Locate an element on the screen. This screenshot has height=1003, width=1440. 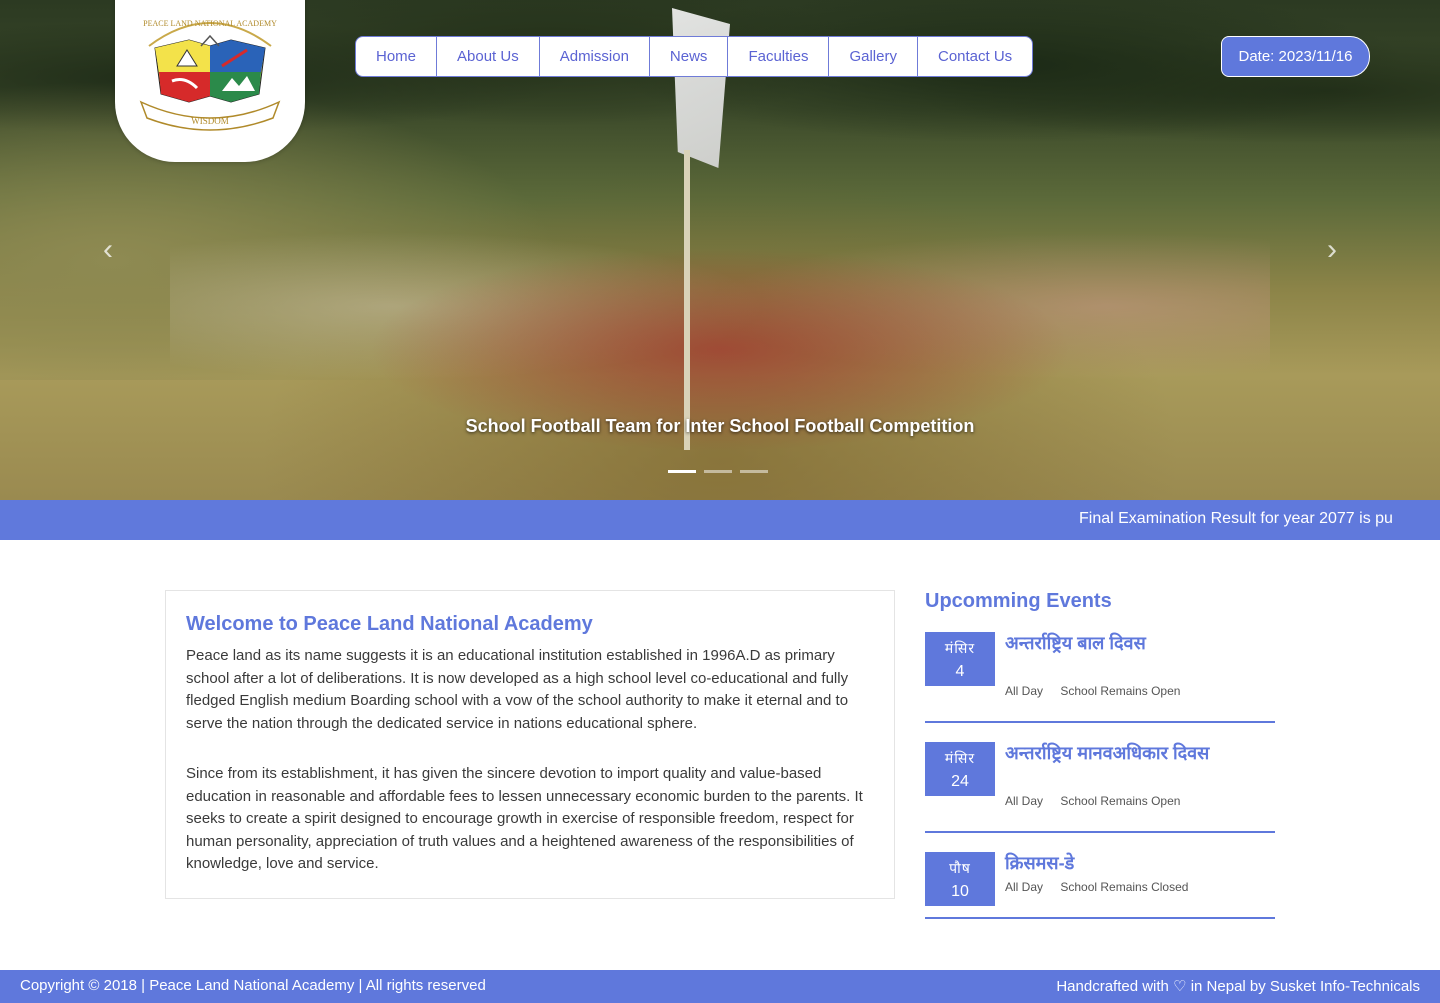
event-meta: All Day School Remains Closed is located at coordinates (1103, 887).